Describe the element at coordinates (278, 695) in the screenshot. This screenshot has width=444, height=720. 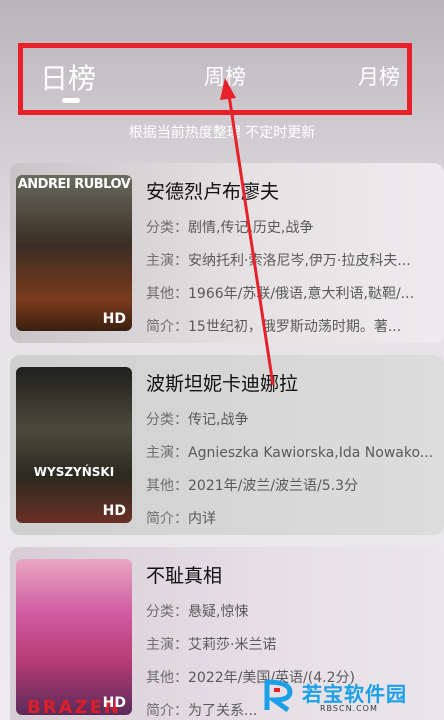
I see `brand-mark-icon` at that location.